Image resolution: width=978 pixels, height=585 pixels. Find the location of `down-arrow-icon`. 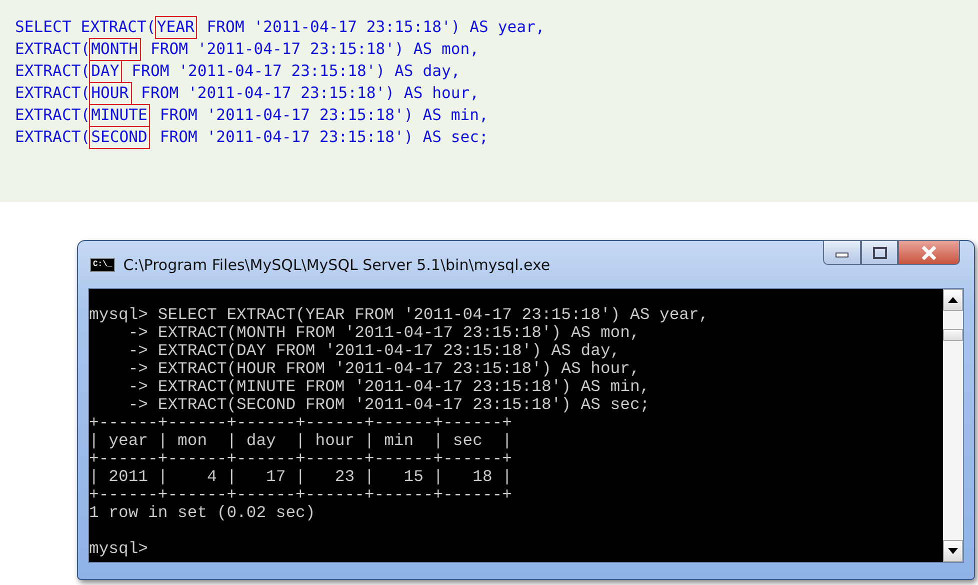

down-arrow-icon is located at coordinates (953, 551).